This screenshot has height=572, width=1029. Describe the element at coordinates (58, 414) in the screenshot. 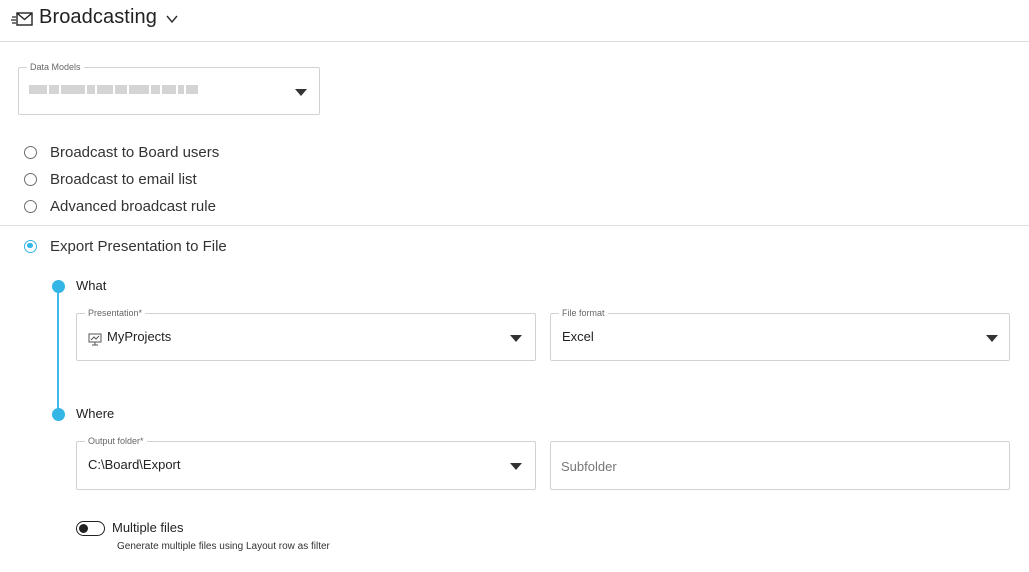

I see `step-where-dot` at that location.